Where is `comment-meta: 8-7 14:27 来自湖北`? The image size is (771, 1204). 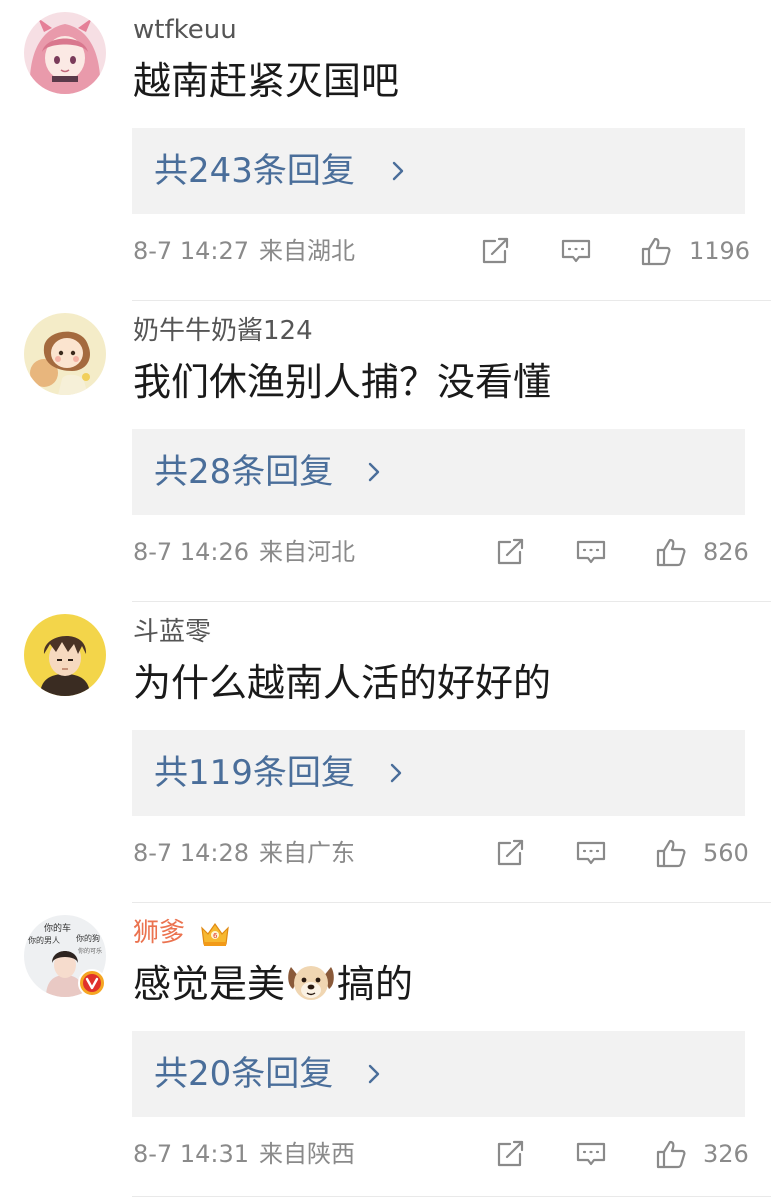 comment-meta: 8-7 14:27 来自湖北 is located at coordinates (244, 251).